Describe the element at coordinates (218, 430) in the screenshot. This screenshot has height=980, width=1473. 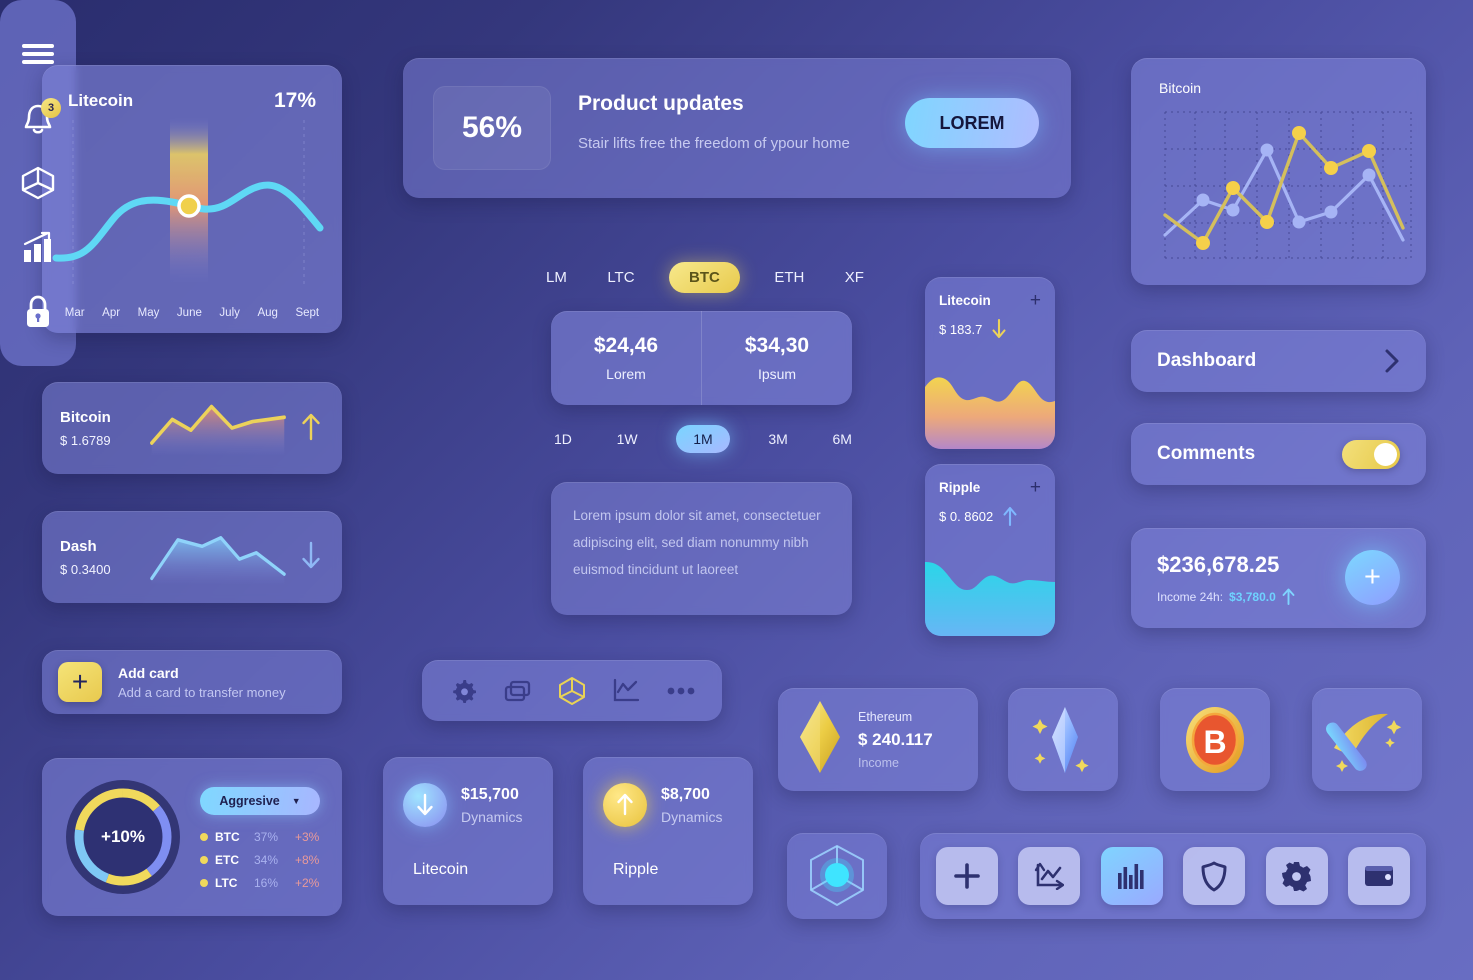
I see `bitcoin-sparkline` at that location.